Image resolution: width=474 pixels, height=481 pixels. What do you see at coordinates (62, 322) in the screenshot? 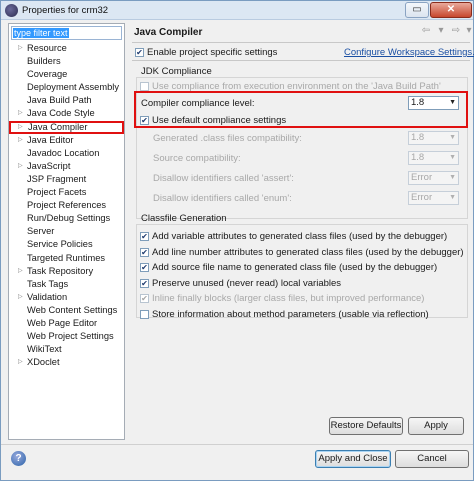
I see `tree-item-label: Web Page Editor` at bounding box center [62, 322].